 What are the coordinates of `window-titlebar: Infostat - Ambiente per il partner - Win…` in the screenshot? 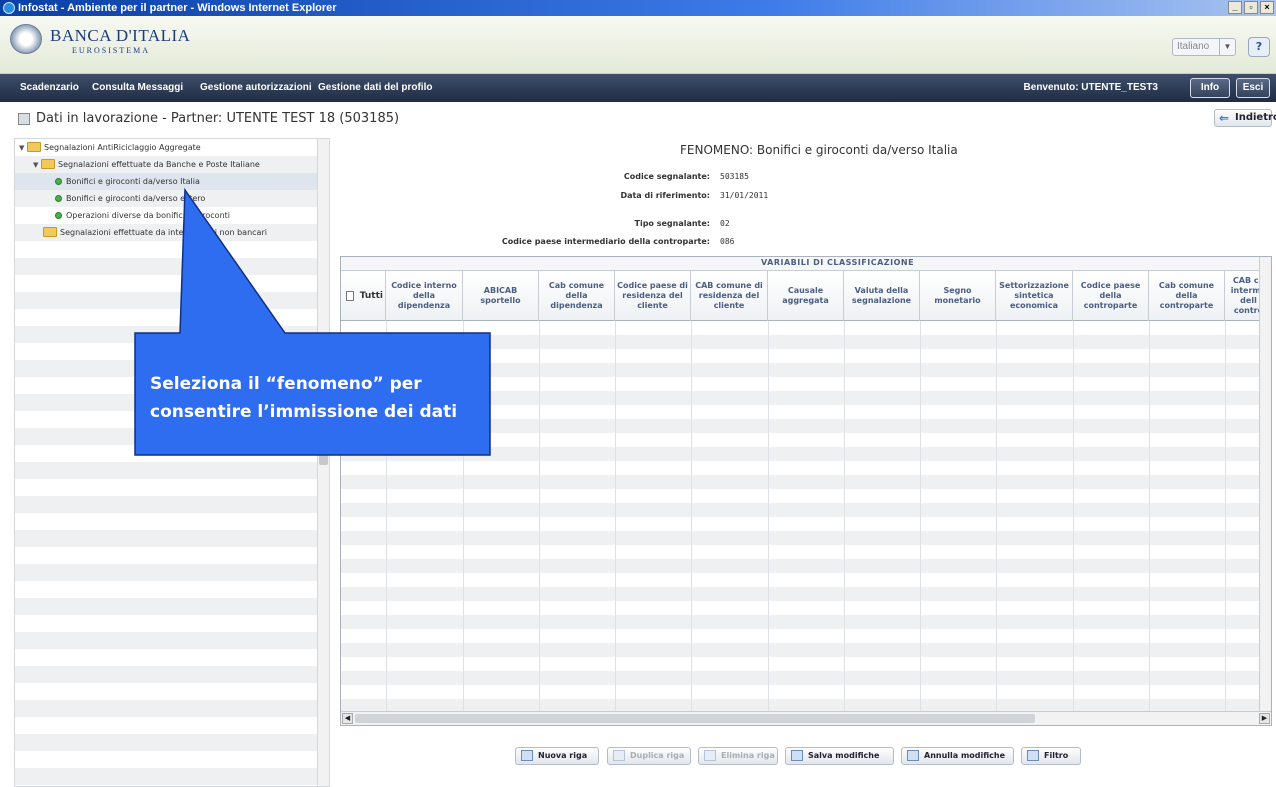 It's located at (638, 8).